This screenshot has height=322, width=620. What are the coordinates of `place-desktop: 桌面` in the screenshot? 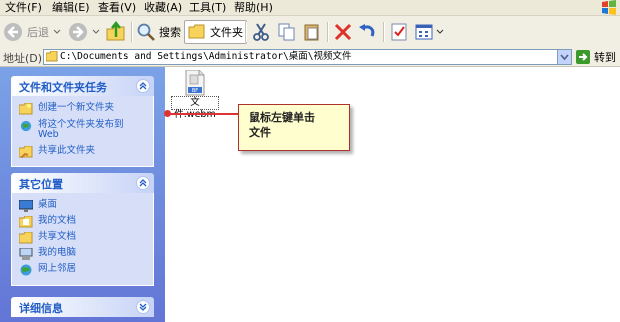 It's located at (38, 206).